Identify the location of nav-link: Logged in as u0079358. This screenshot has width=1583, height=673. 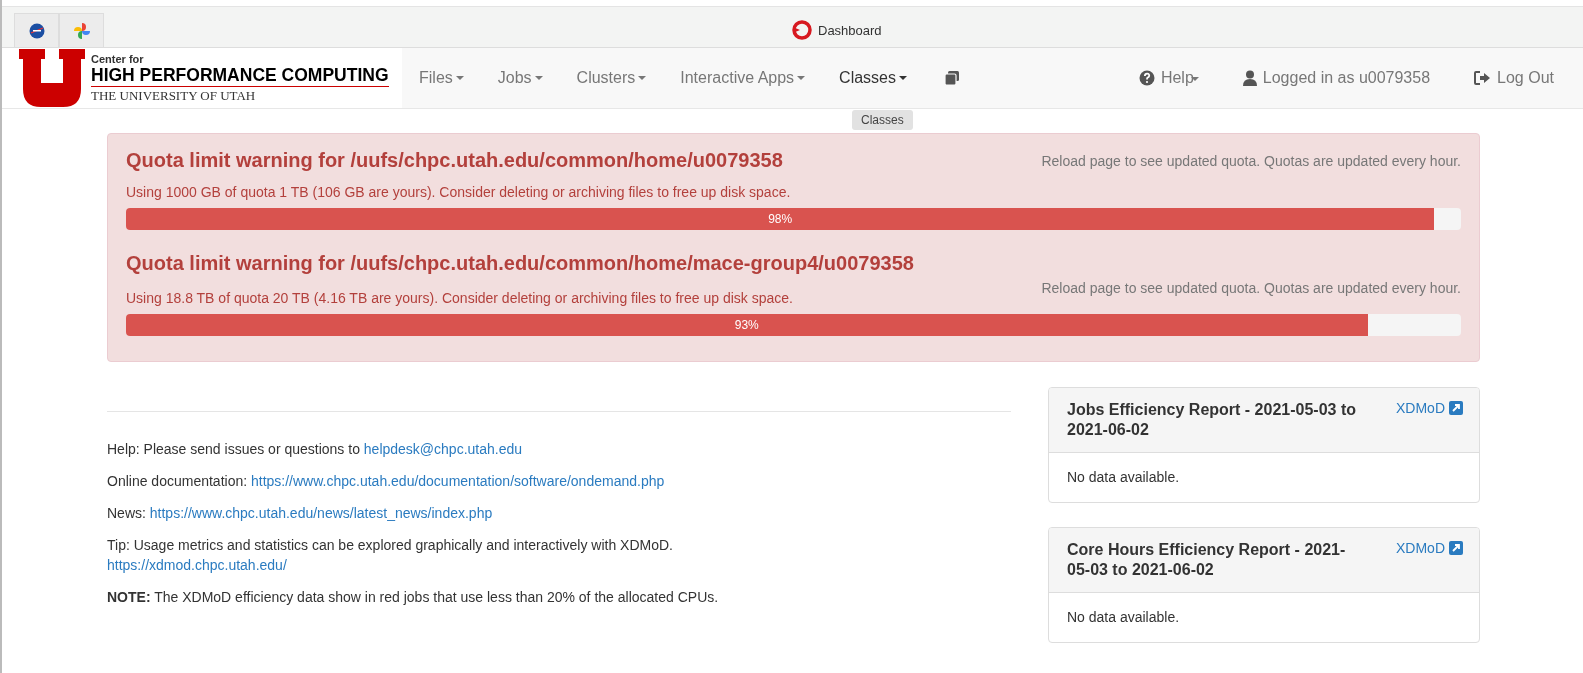
(1336, 78).